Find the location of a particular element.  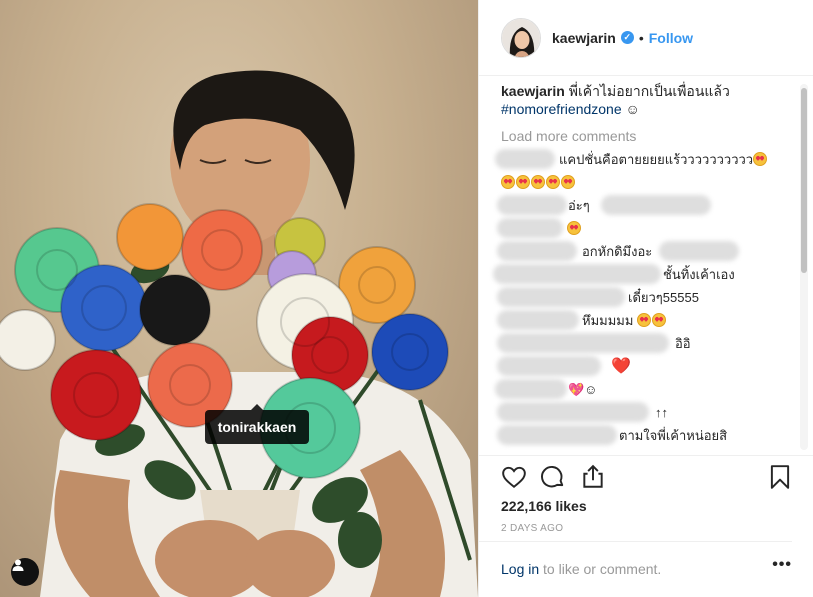

scrollbar-thumb is located at coordinates (804, 180).